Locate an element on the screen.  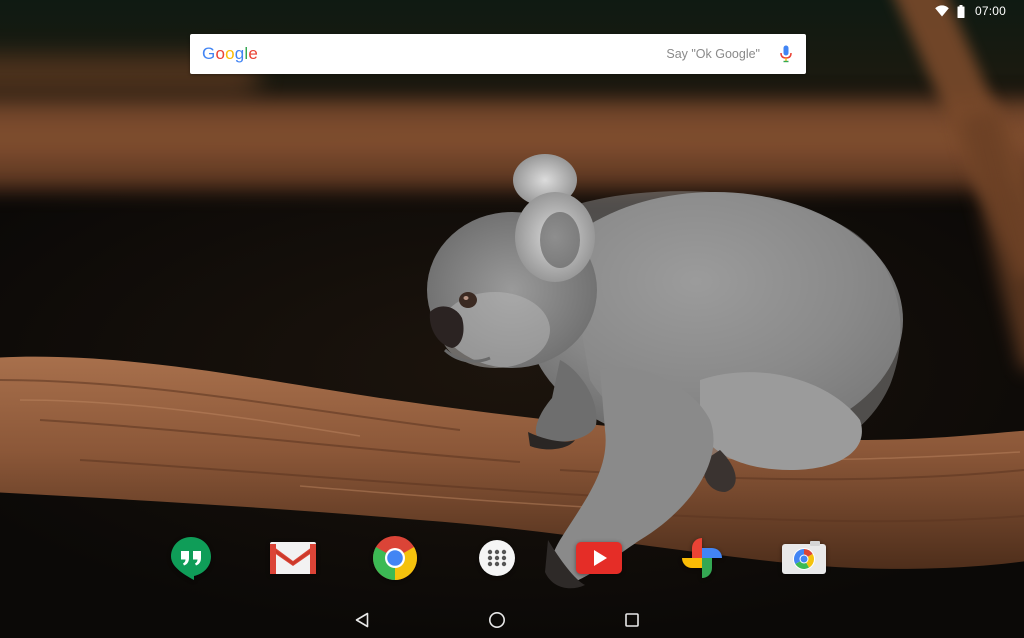
navigation-bar is located at coordinates (512, 621).